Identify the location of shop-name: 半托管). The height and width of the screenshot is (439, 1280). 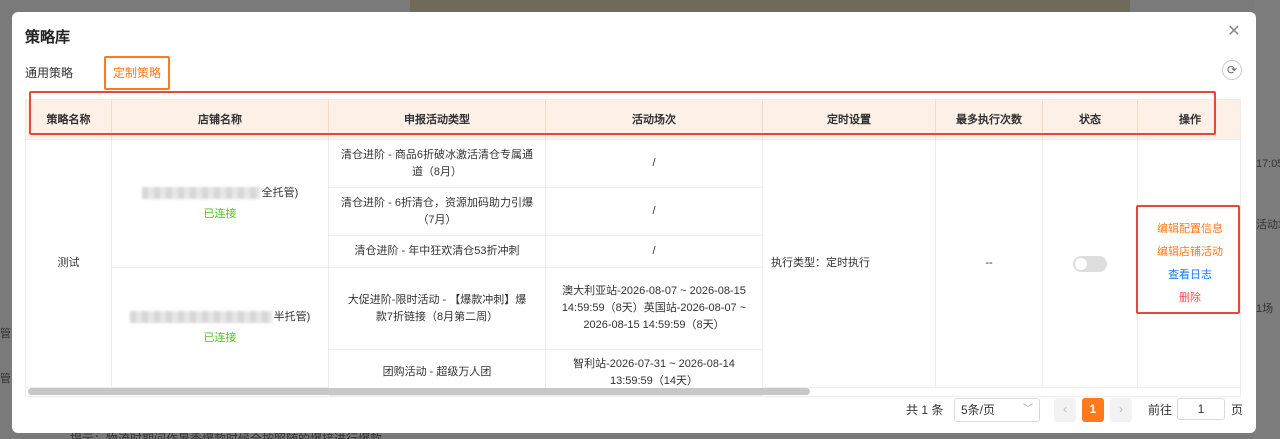
(220, 317).